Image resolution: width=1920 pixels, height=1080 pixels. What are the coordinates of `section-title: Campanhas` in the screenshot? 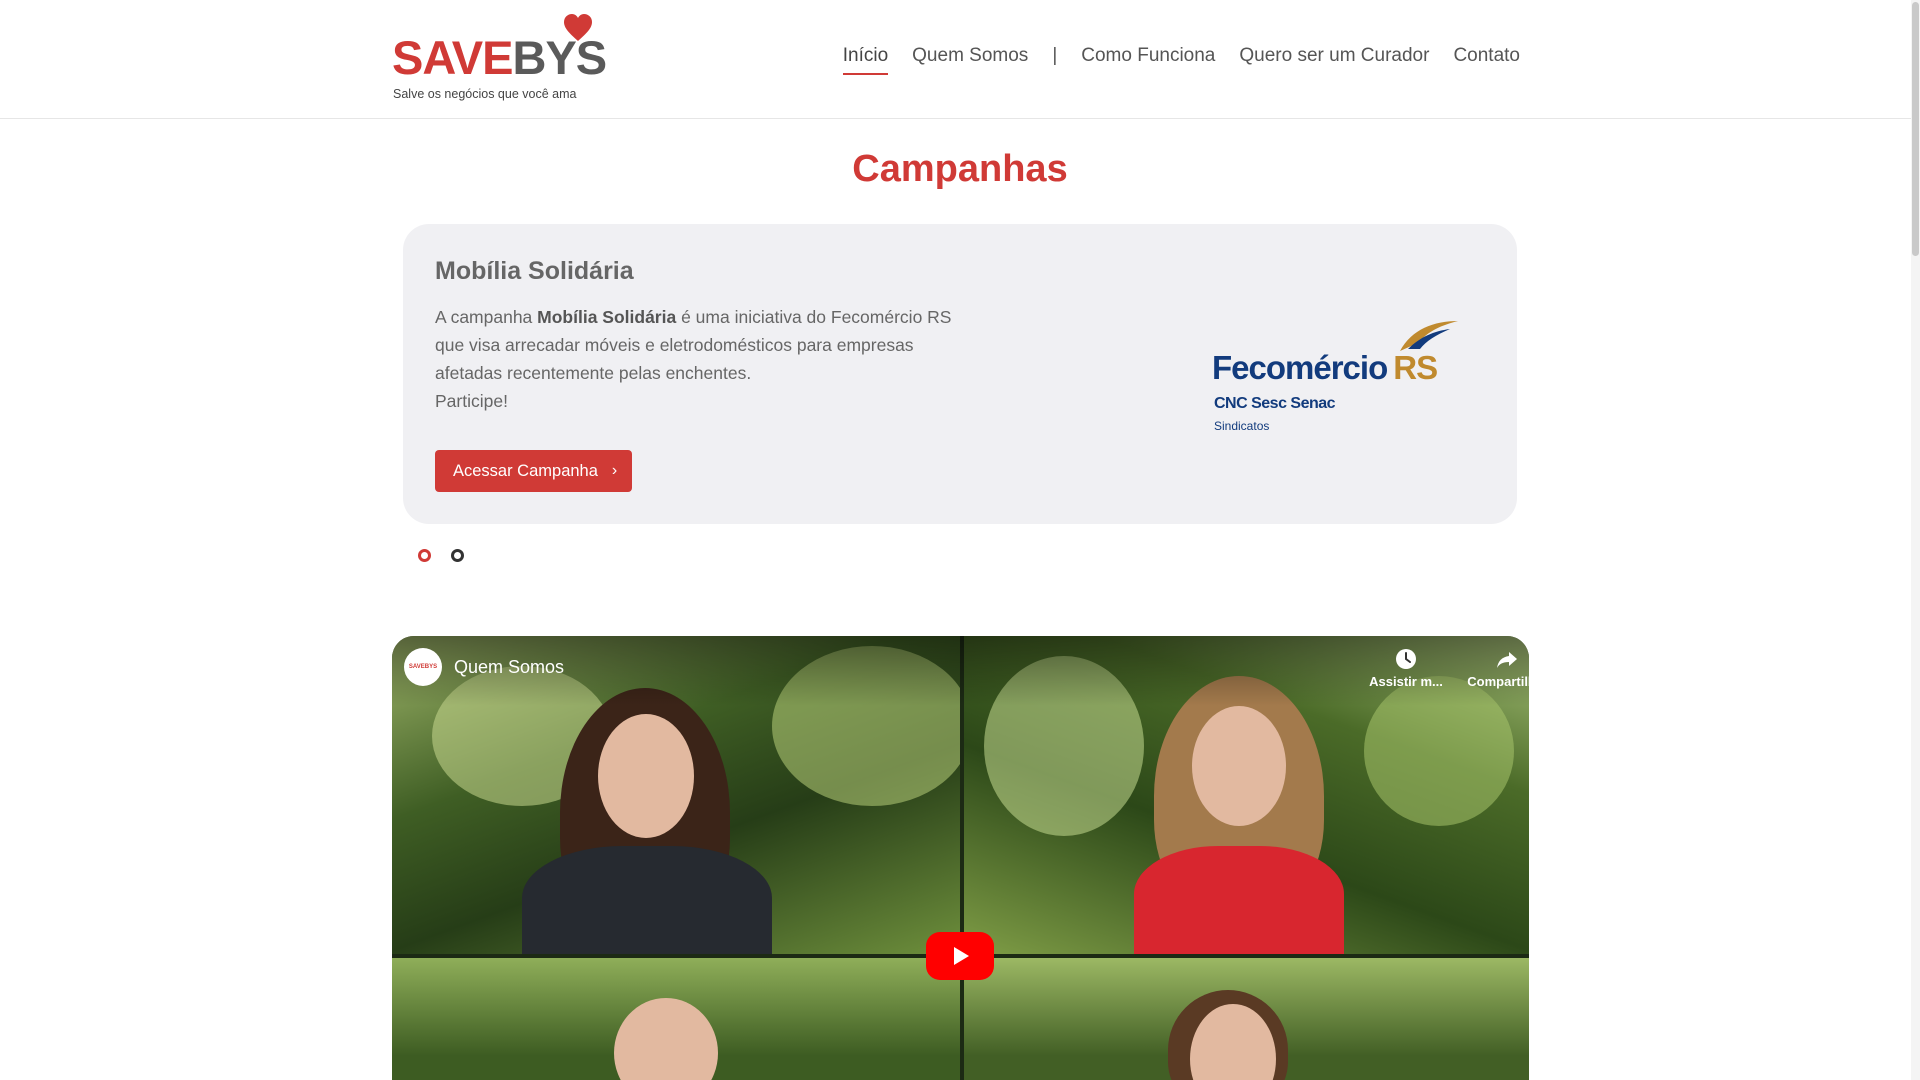 It's located at (960, 169).